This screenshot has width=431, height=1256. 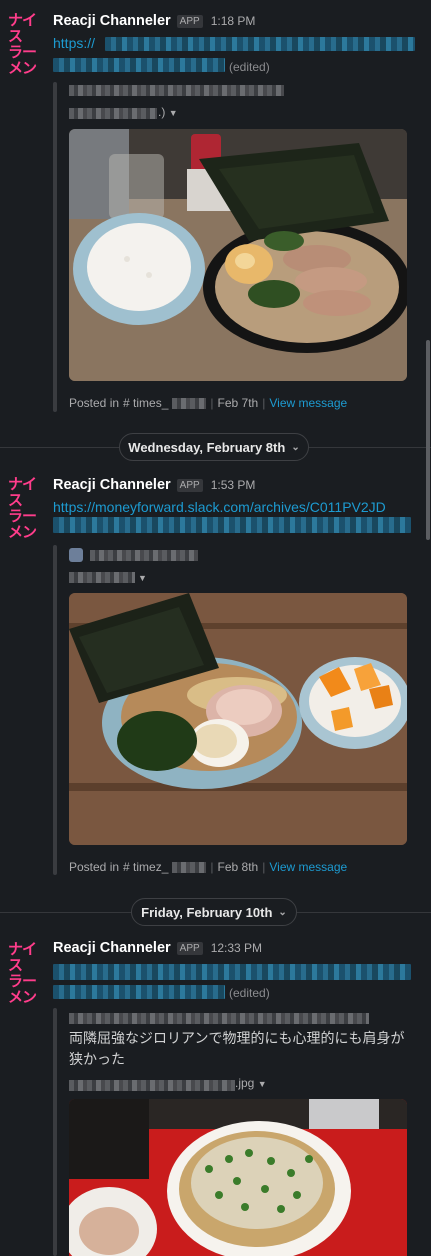 I want to click on ramen-photo, so click(x=238, y=1177).